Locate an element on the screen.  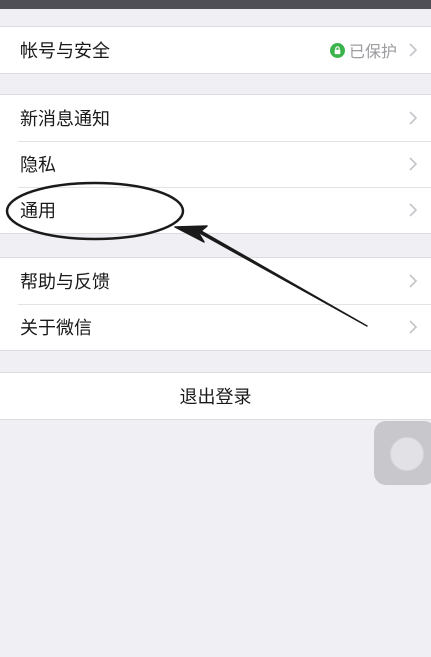
logout-button: 退出登录 is located at coordinates (215, 396).